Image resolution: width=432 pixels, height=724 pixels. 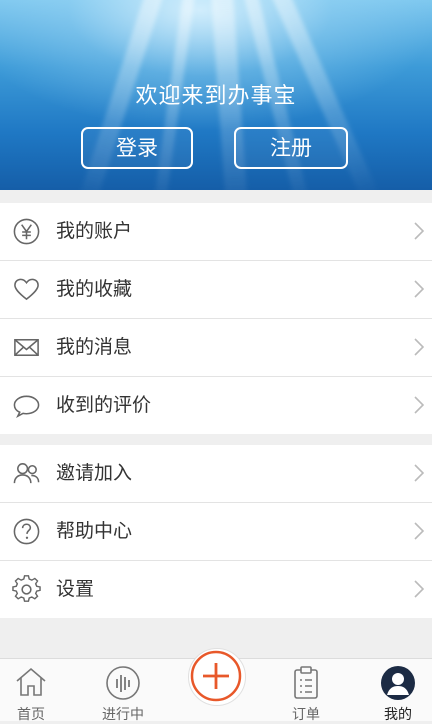 I want to click on tab-in-progress: 进行中, so click(x=123, y=691).